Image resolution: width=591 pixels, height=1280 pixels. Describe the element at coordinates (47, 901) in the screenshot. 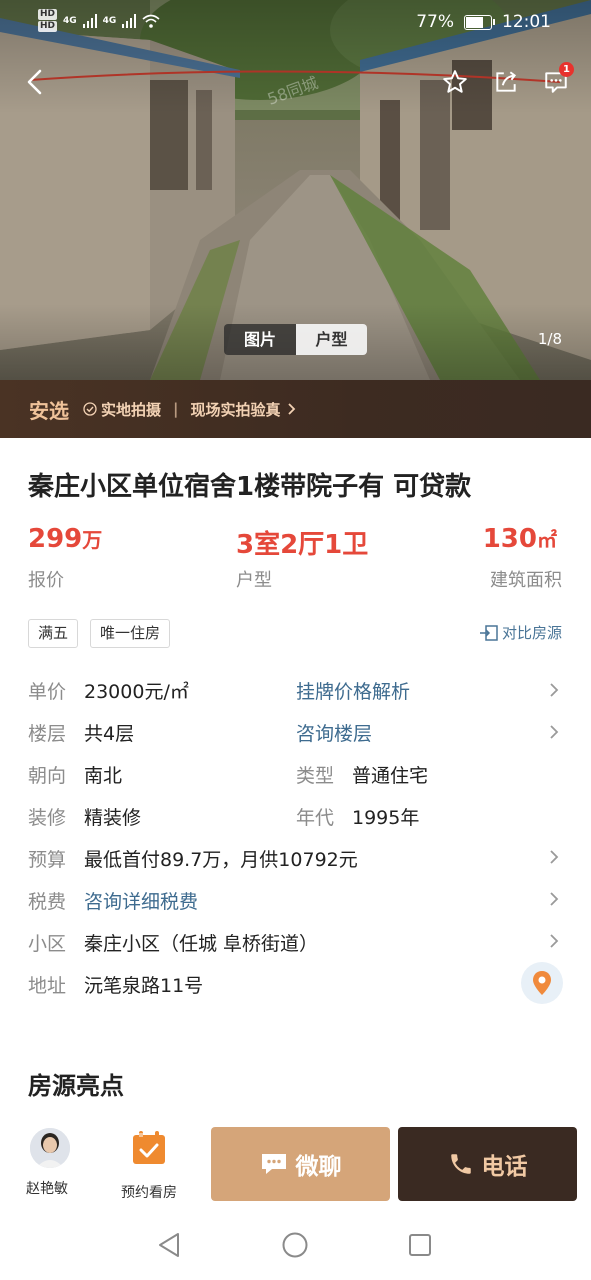

I see `tax-label: 税费` at that location.